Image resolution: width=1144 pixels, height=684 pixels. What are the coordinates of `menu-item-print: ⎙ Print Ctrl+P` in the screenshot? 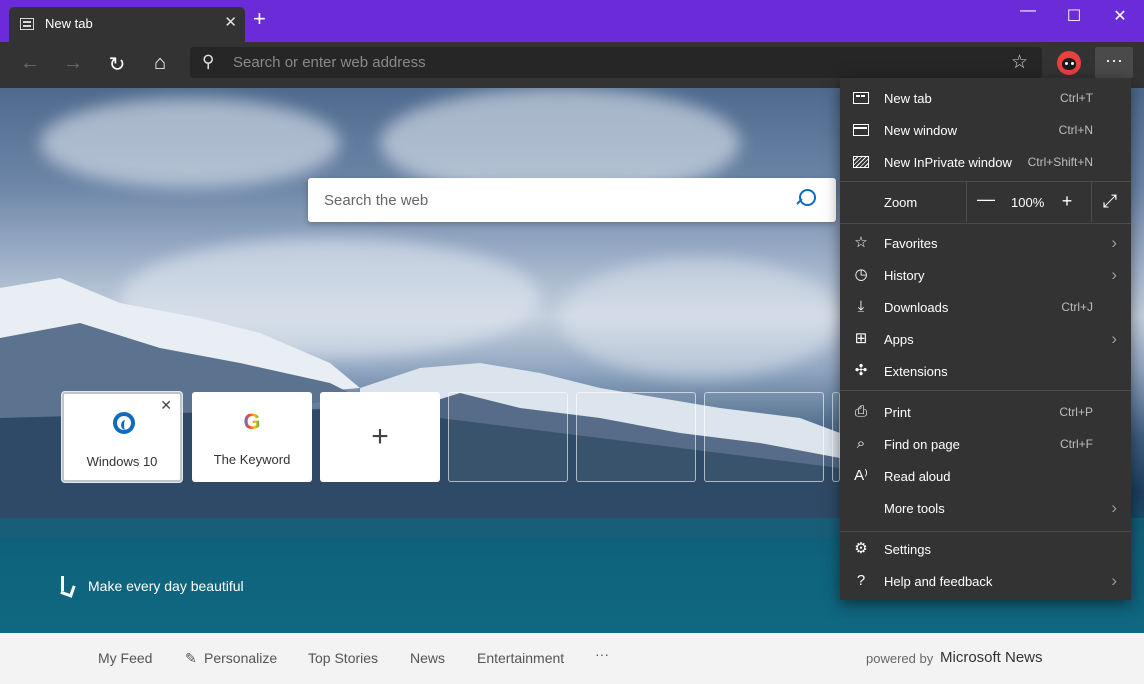 It's located at (985, 412).